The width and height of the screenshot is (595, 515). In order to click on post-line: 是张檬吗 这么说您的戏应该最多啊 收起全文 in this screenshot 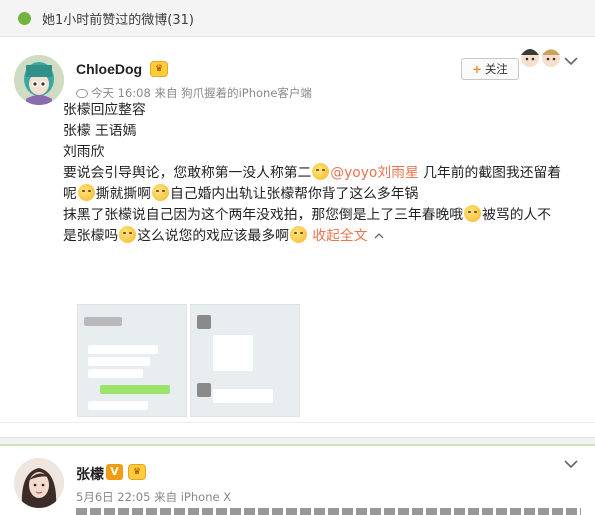, I will do `click(323, 236)`.